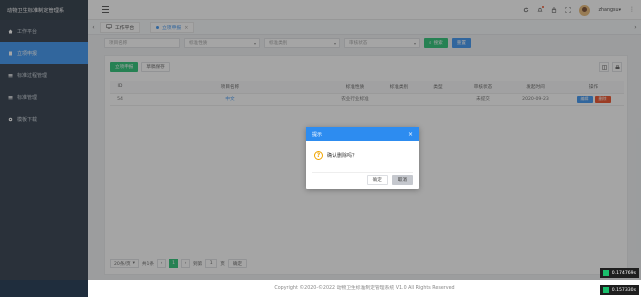  I want to click on cancel-button: 取消, so click(402, 180).